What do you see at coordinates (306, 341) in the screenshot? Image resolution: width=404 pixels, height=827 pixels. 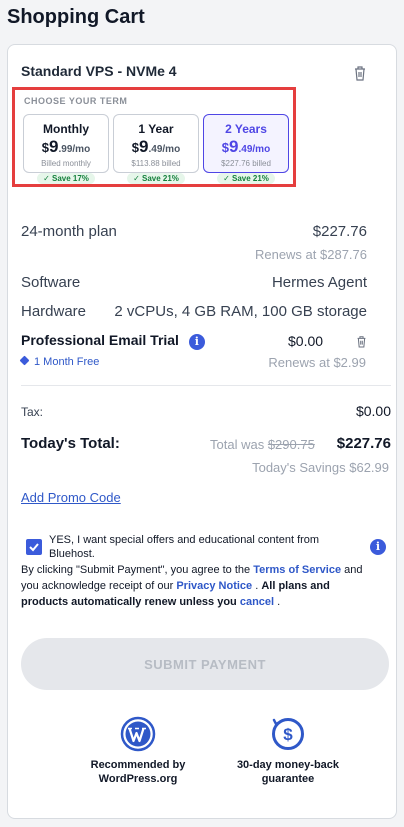 I see `email-trial-price: $0.00` at bounding box center [306, 341].